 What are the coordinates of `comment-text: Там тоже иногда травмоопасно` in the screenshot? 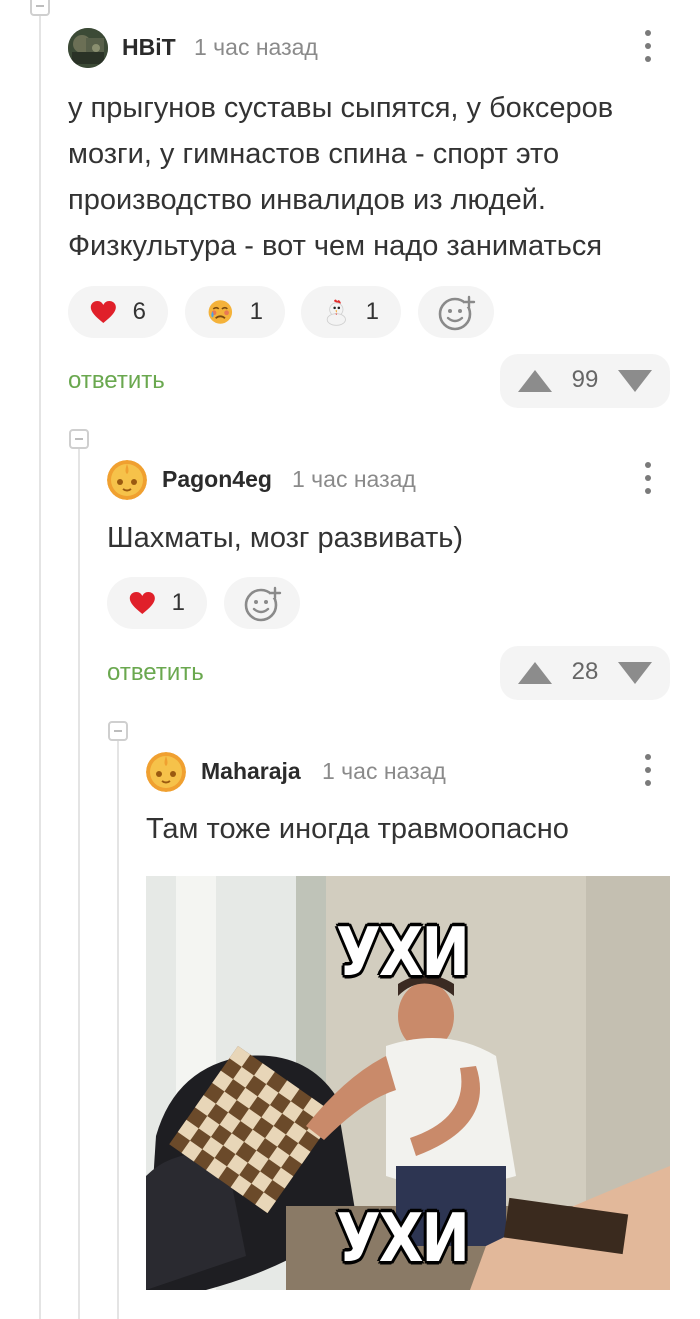 It's located at (357, 829).